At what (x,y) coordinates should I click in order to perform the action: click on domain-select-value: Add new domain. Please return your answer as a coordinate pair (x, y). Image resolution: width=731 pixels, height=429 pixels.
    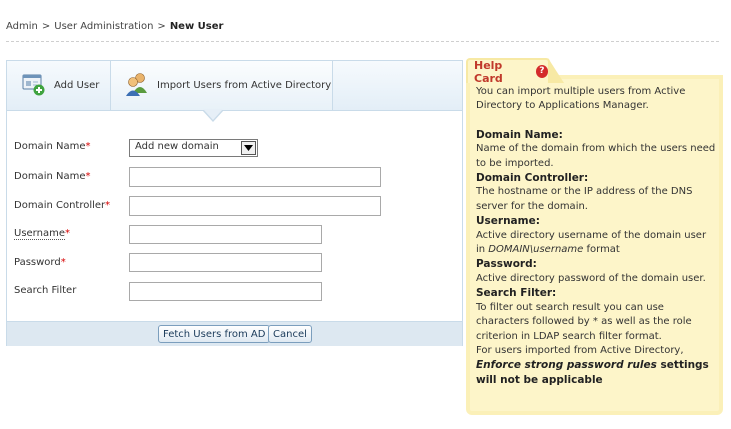
    Looking at the image, I should click on (177, 146).